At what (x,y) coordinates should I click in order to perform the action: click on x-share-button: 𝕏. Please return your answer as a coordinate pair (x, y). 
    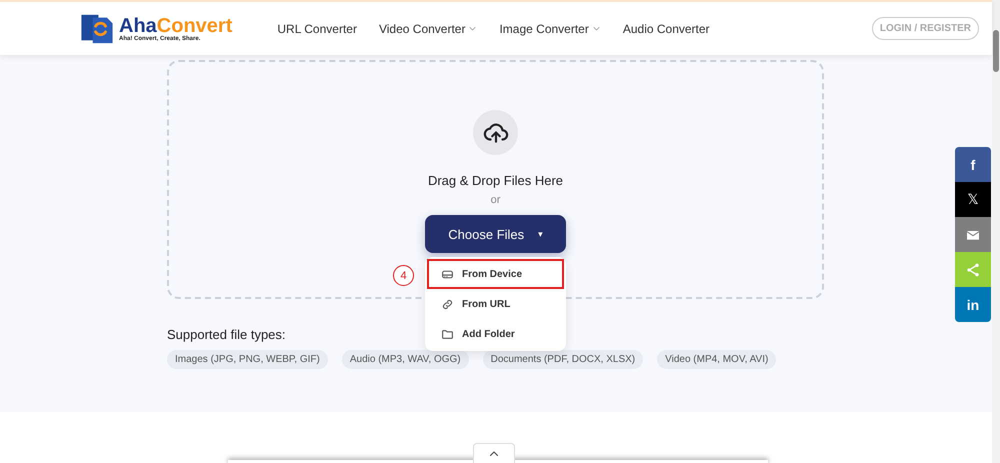
    Looking at the image, I should click on (973, 199).